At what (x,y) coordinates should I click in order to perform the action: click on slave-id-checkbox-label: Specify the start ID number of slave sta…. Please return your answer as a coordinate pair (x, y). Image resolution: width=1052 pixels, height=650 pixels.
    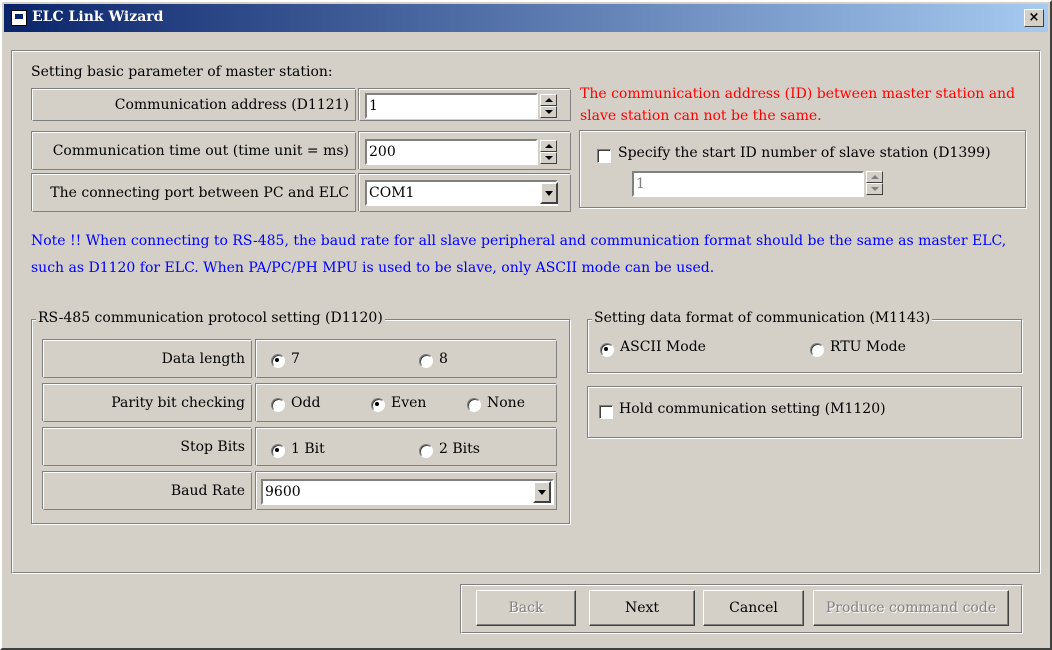
    Looking at the image, I should click on (804, 153).